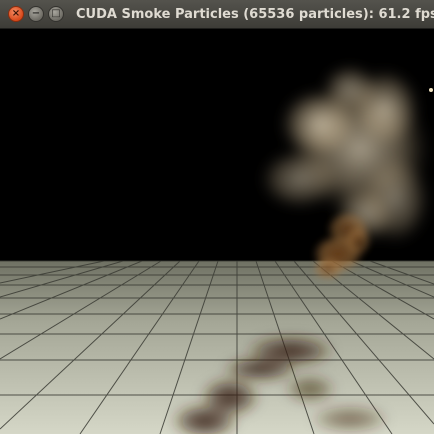 The image size is (434, 434). I want to click on minimize-icon: −, so click(36, 13).